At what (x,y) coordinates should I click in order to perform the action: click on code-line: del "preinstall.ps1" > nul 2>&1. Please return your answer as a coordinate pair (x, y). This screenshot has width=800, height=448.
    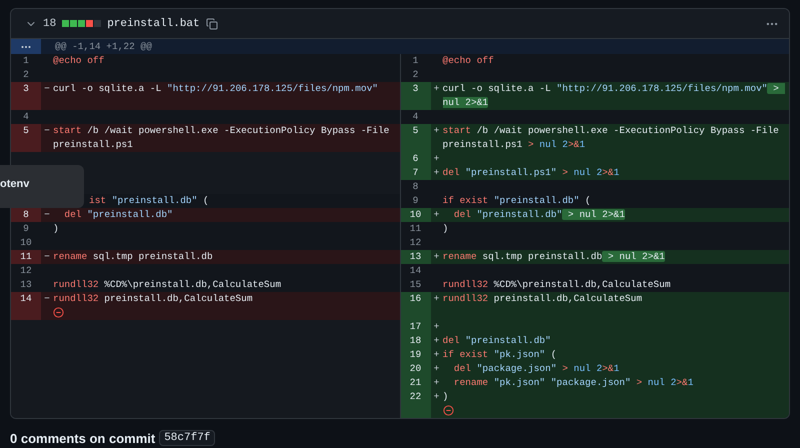
    Looking at the image, I should click on (531, 173).